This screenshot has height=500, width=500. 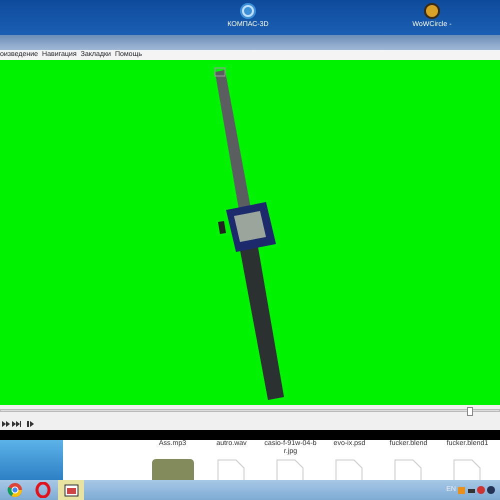 I want to click on media-player-icon, so click(x=71, y=490).